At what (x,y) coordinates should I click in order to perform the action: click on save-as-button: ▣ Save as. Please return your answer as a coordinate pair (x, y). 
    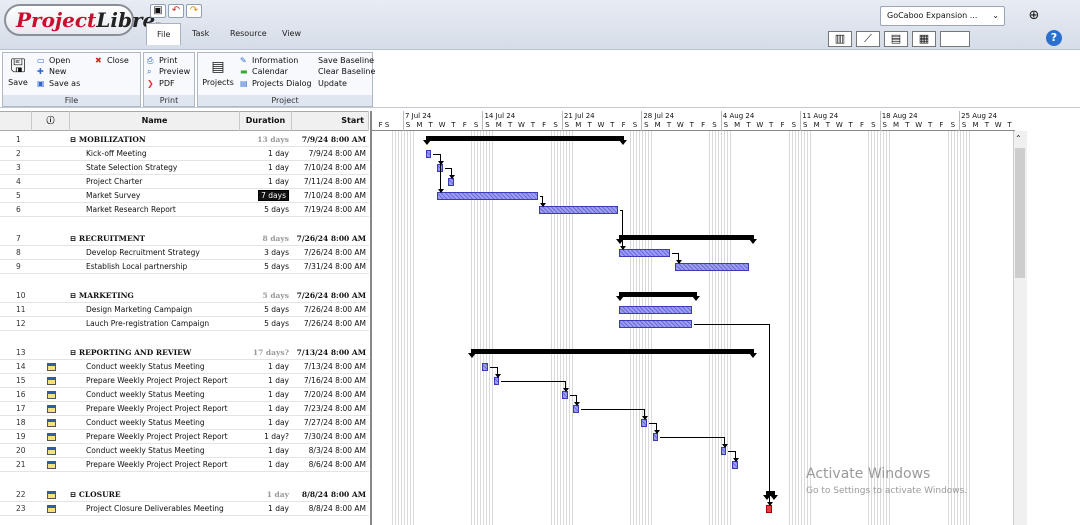
    Looking at the image, I should click on (58, 83).